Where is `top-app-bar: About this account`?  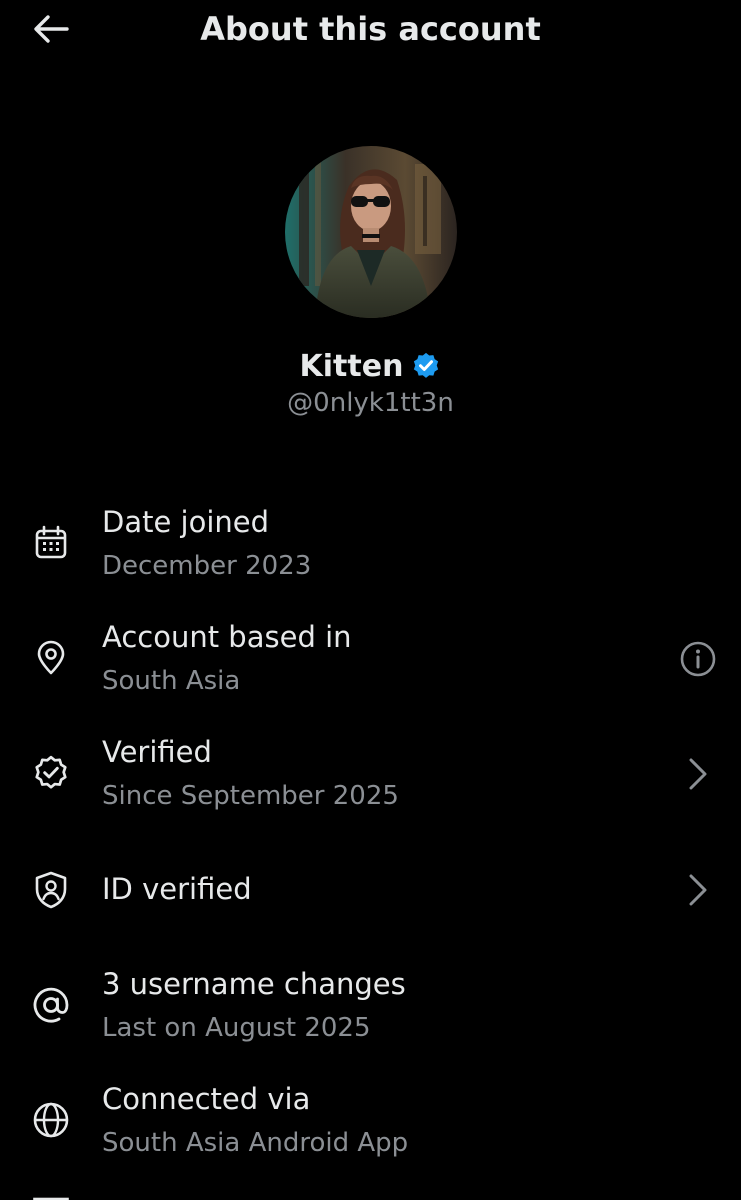 top-app-bar: About this account is located at coordinates (370, 31).